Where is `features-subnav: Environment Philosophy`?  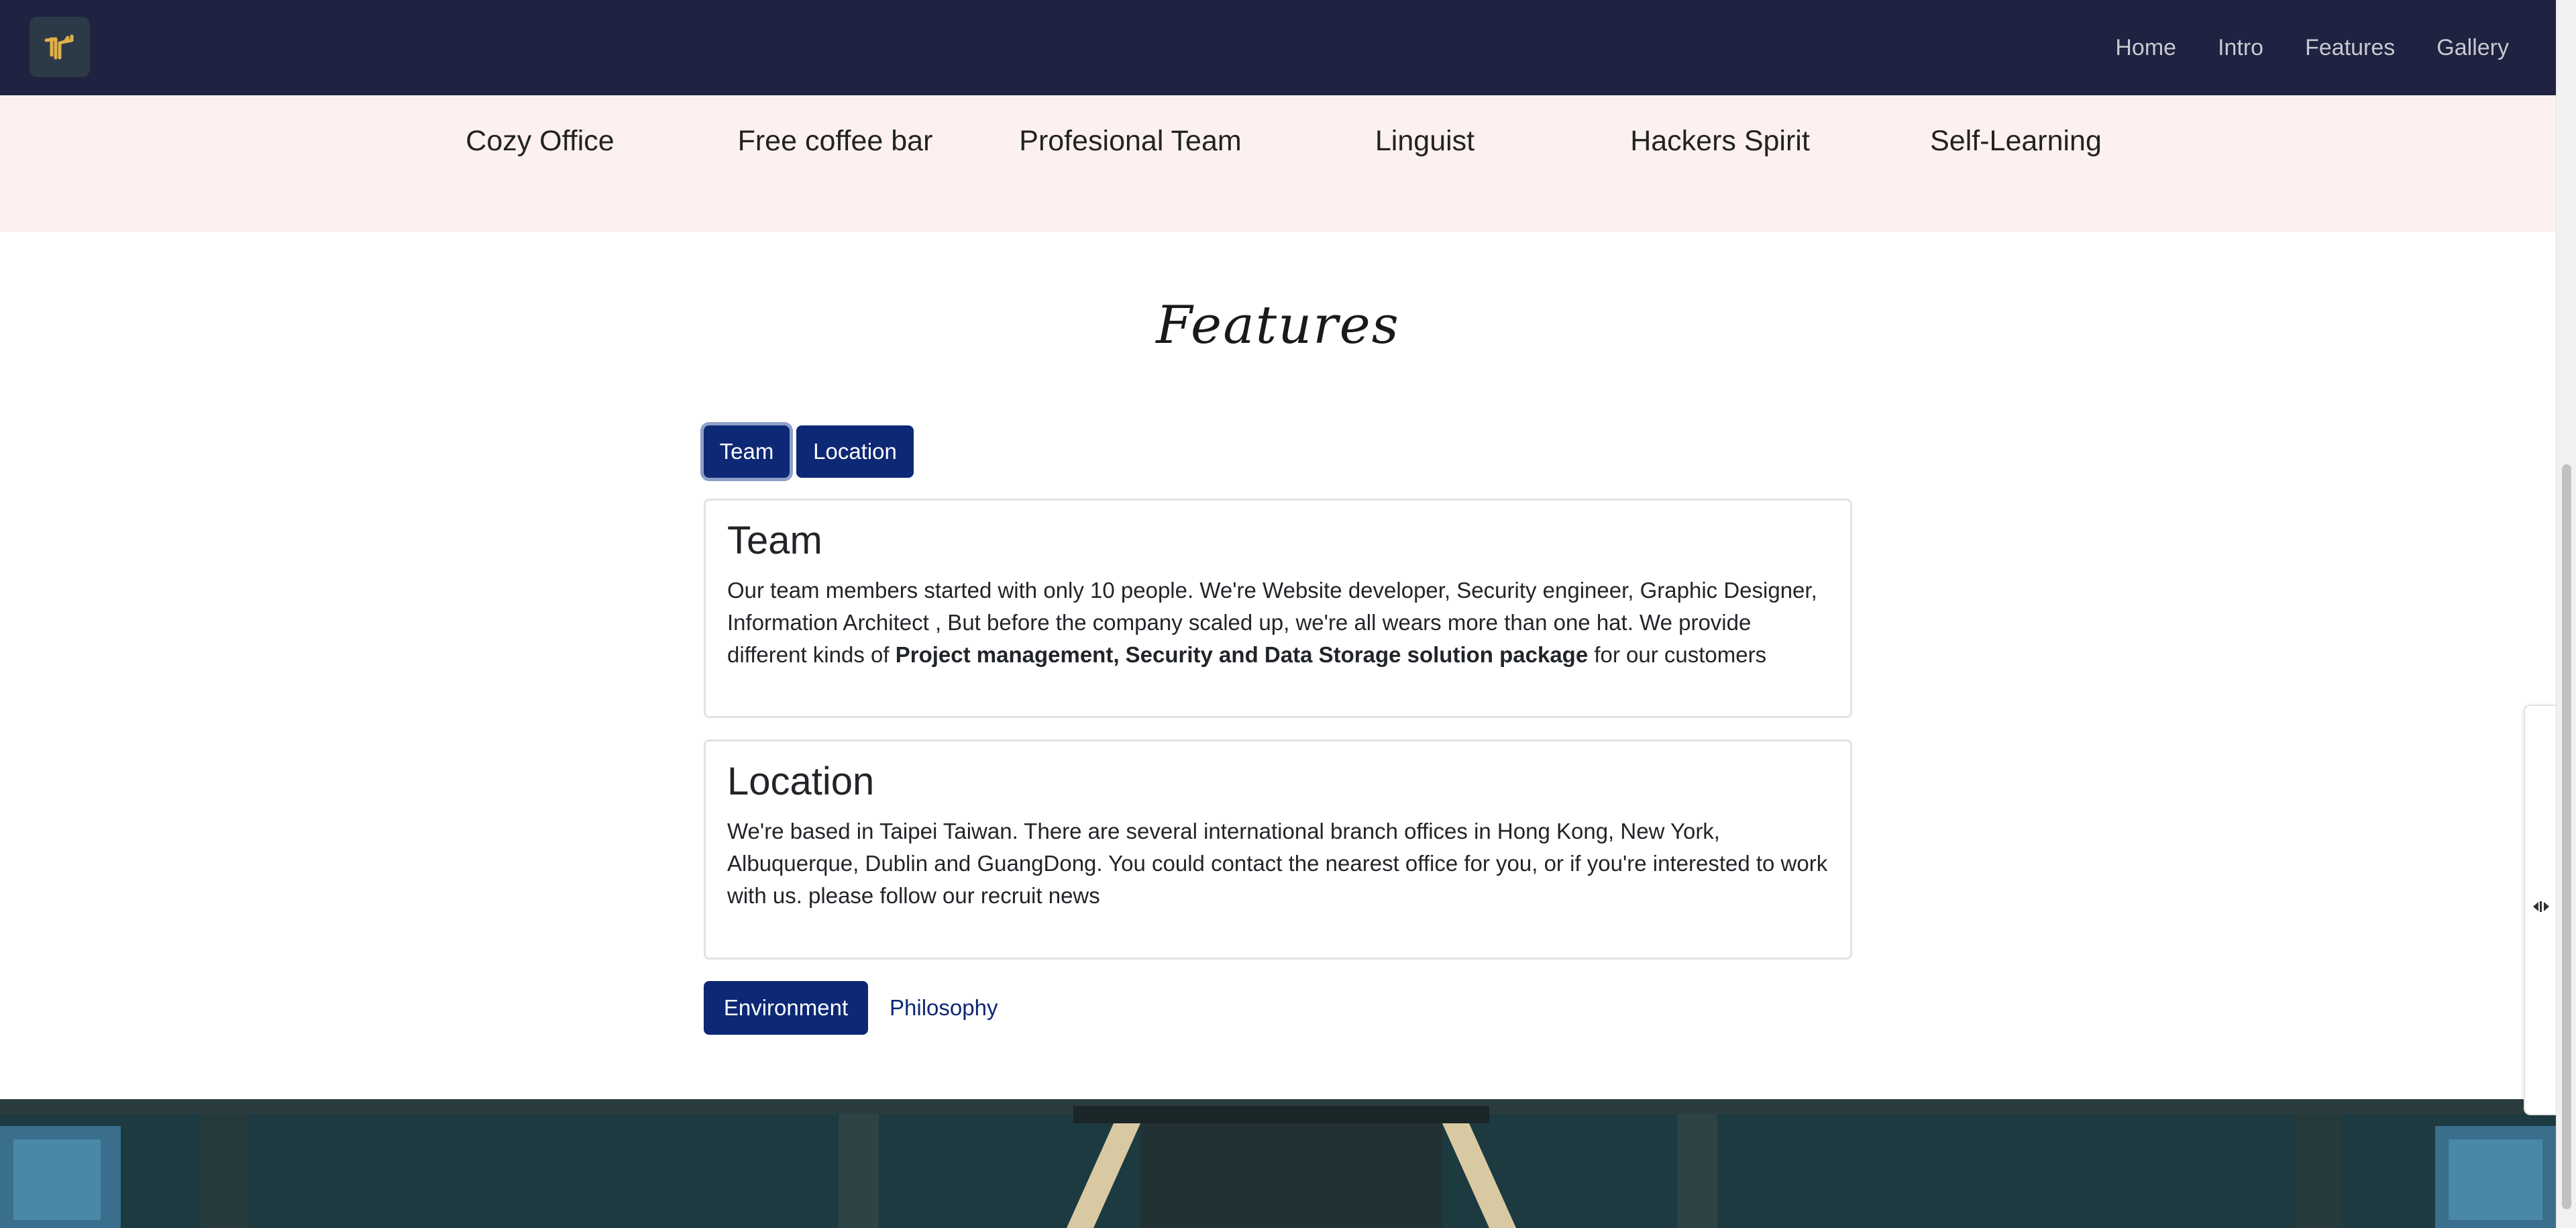 features-subnav: Environment Philosophy is located at coordinates (851, 1008).